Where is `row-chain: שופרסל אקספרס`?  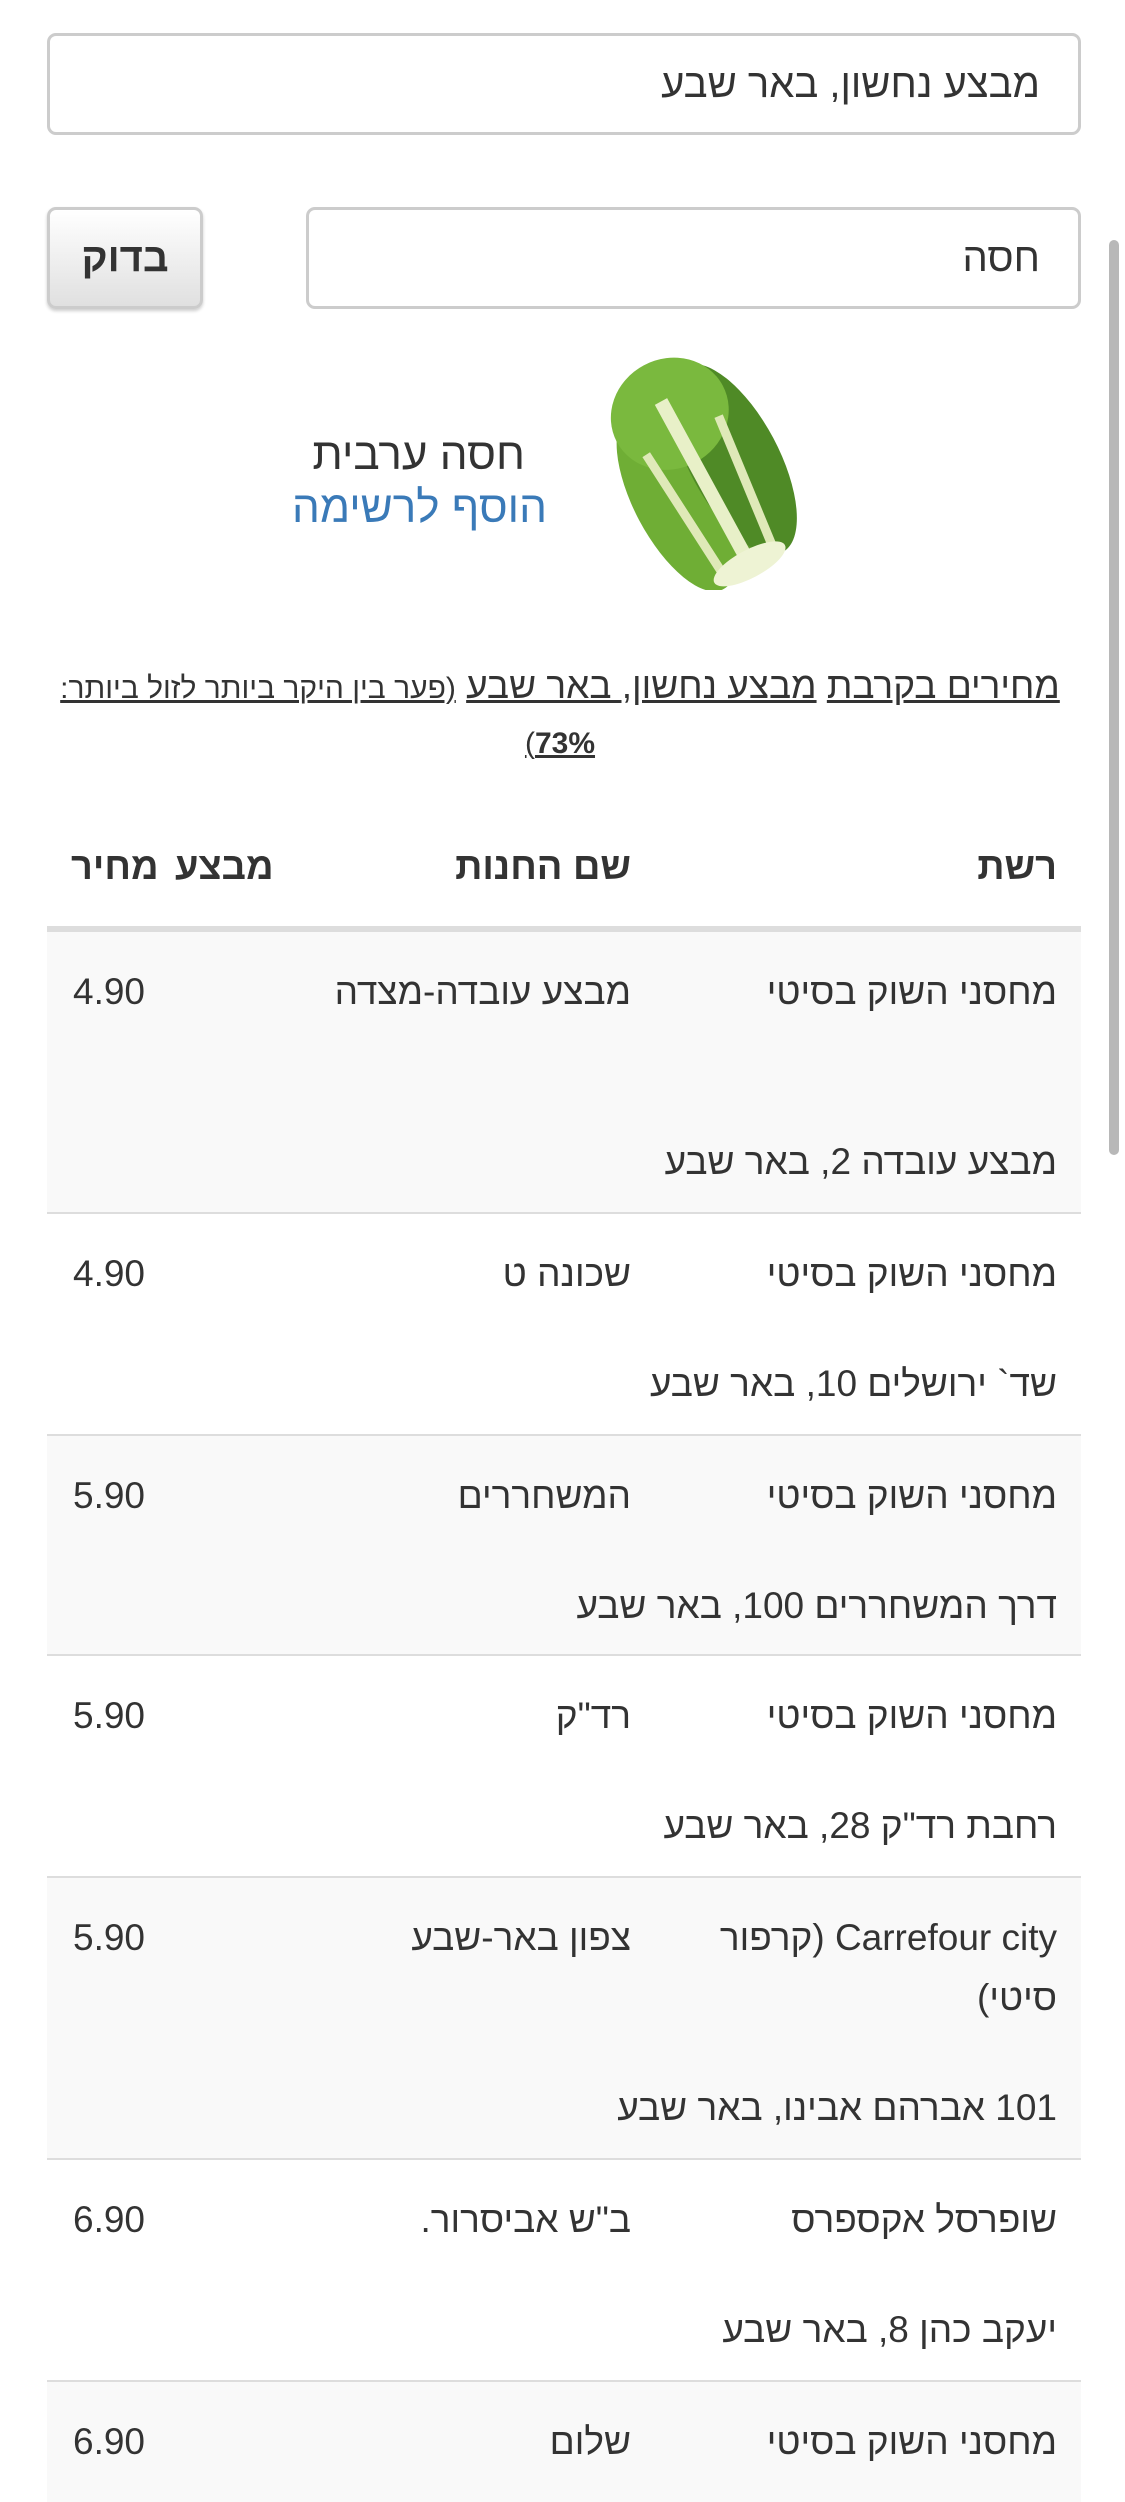 row-chain: שופרסל אקספרס is located at coordinates (924, 2219).